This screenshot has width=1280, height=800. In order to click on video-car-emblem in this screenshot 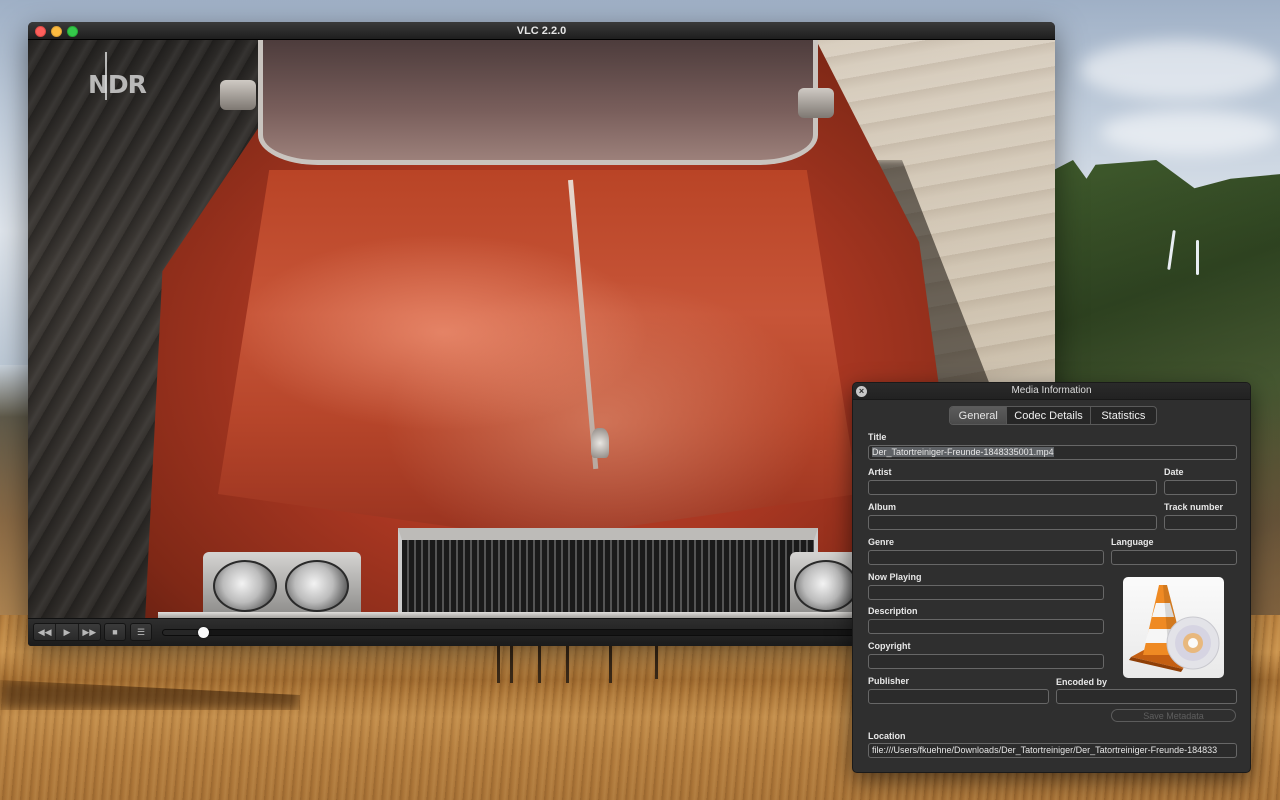, I will do `click(600, 443)`.